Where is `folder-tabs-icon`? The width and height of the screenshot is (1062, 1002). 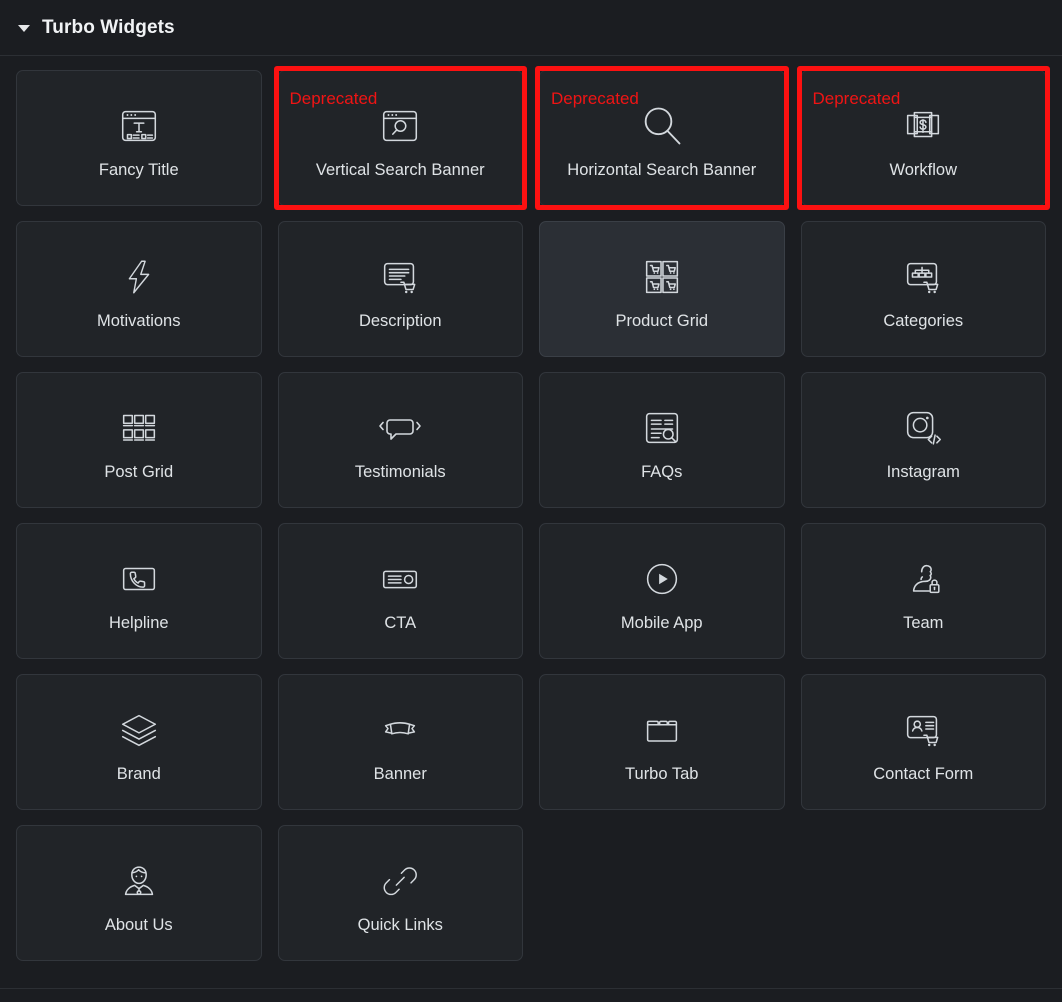 folder-tabs-icon is located at coordinates (662, 730).